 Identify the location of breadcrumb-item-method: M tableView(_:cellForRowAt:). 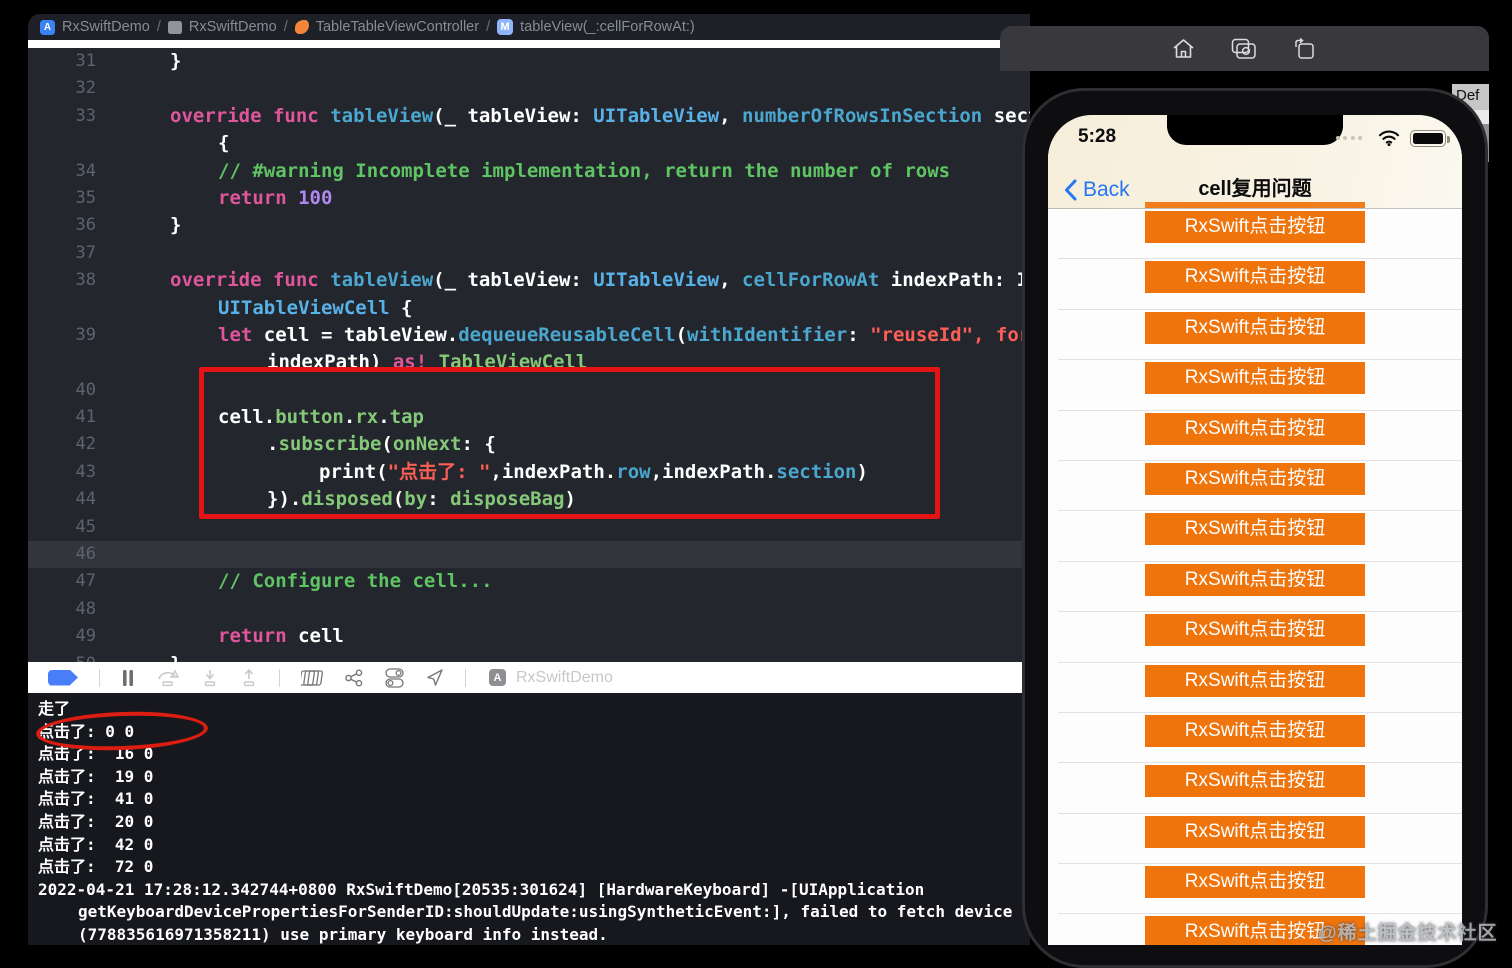
(596, 27).